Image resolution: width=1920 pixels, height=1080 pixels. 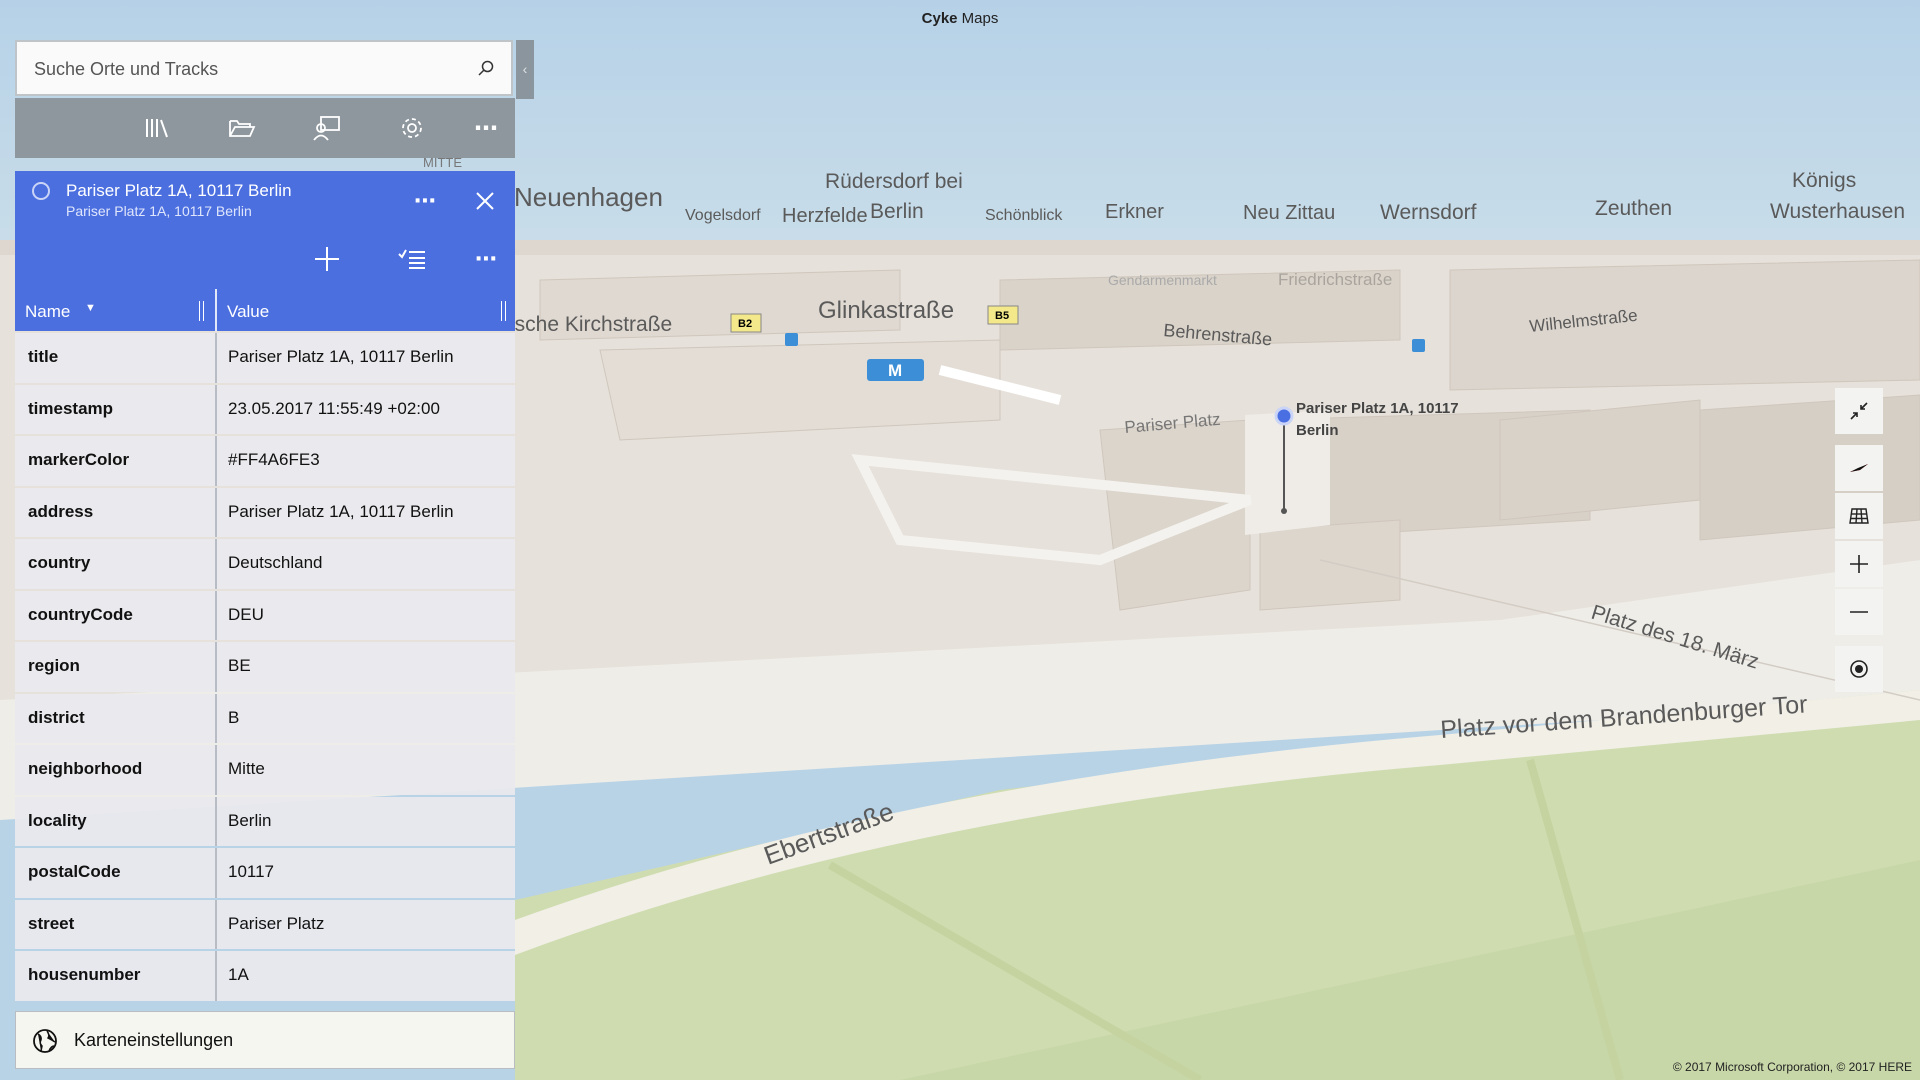 I want to click on zoom-in-button, so click(x=1859, y=564).